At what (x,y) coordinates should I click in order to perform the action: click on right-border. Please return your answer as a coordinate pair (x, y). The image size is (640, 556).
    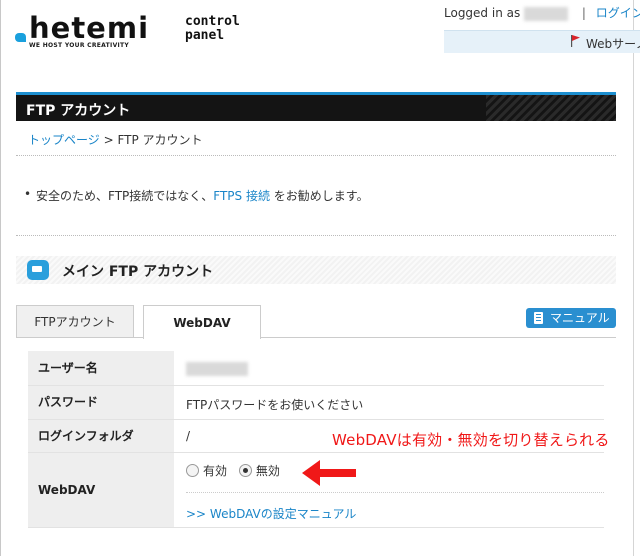
    Looking at the image, I should click on (633, 278).